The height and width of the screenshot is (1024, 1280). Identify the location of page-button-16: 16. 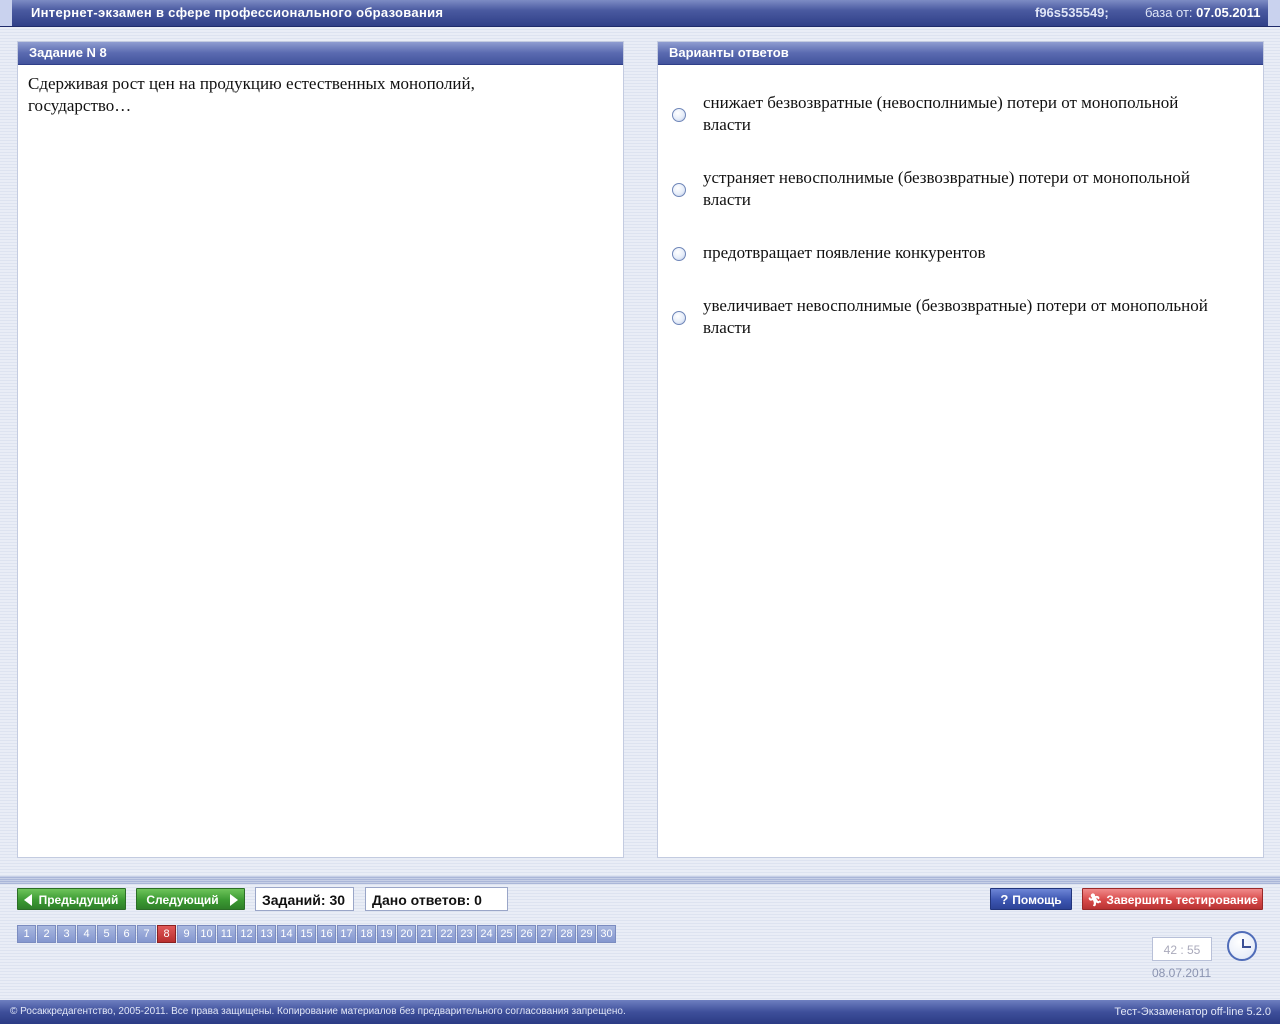
(326, 934).